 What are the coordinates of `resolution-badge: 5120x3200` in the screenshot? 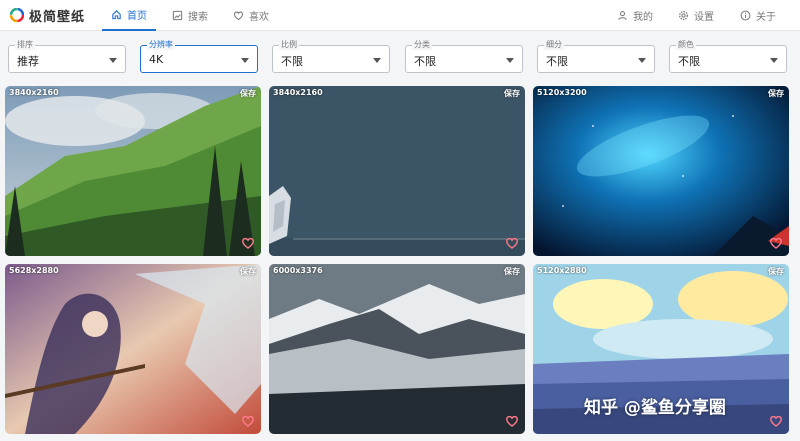 It's located at (562, 92).